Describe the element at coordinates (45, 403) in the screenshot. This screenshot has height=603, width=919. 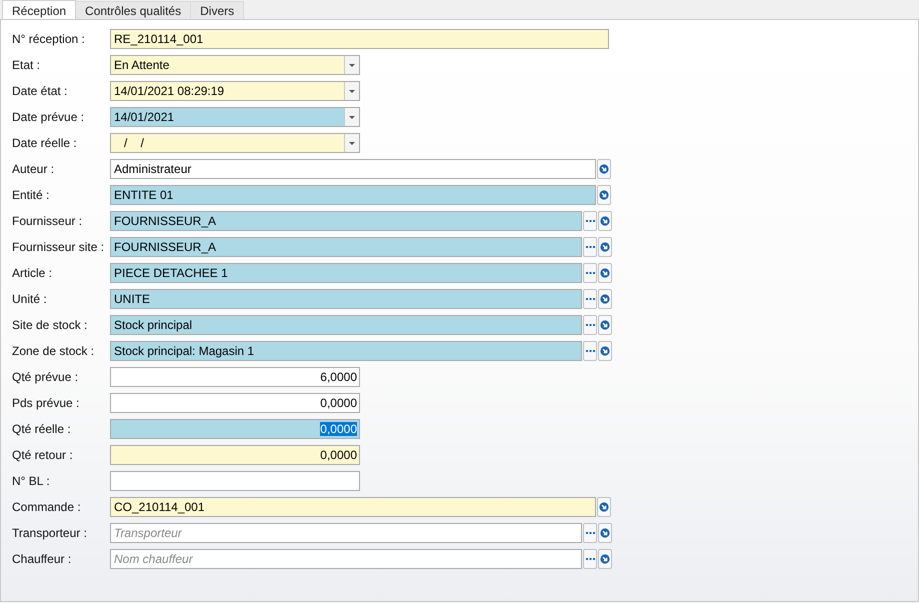
I see `field-label: Pds prévue :` at that location.